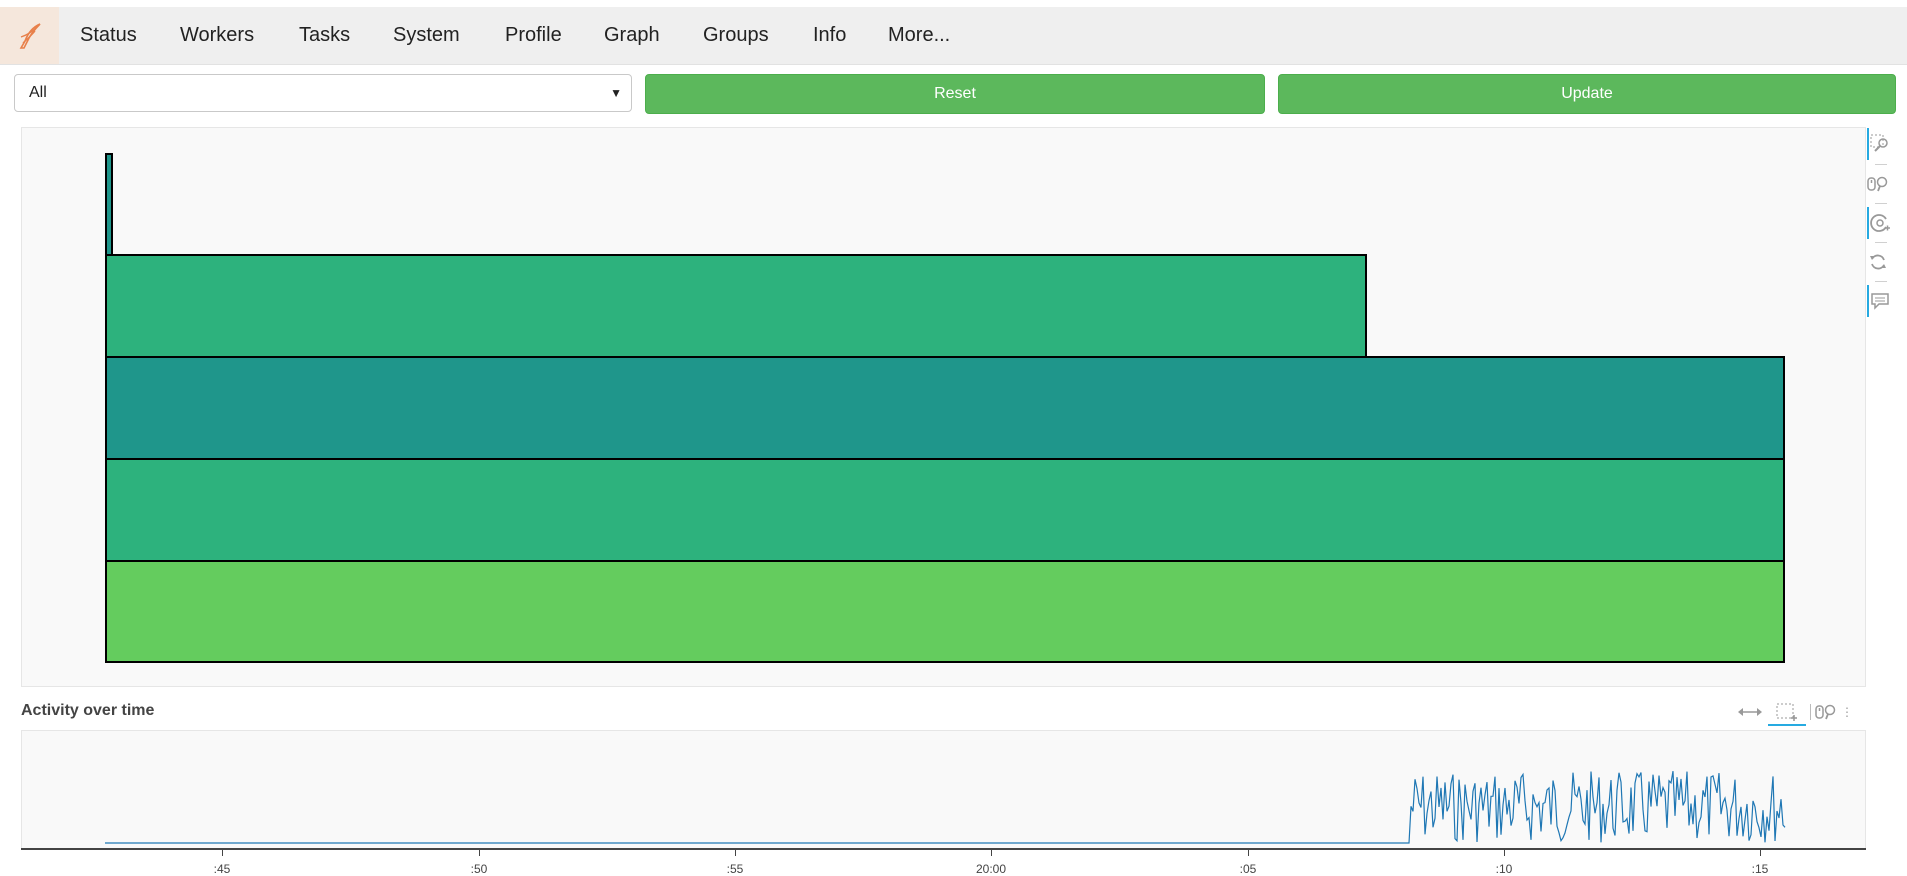 This screenshot has width=1907, height=876. Describe the element at coordinates (222, 869) in the screenshot. I see `x-axis-tick-label: :45` at that location.